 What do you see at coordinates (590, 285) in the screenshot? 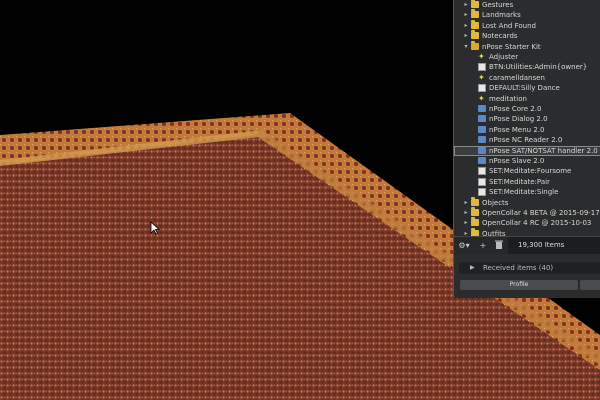
I see `more-button` at bounding box center [590, 285].